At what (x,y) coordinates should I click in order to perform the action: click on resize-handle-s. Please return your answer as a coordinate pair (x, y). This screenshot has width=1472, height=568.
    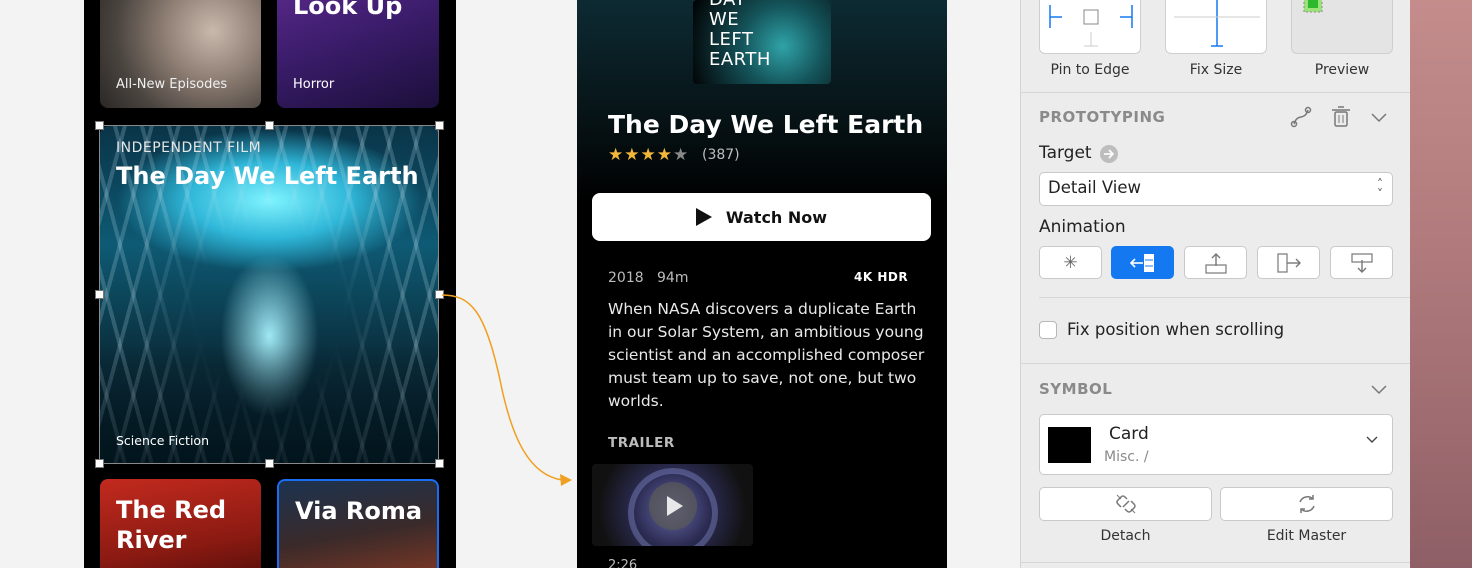
    Looking at the image, I should click on (269, 463).